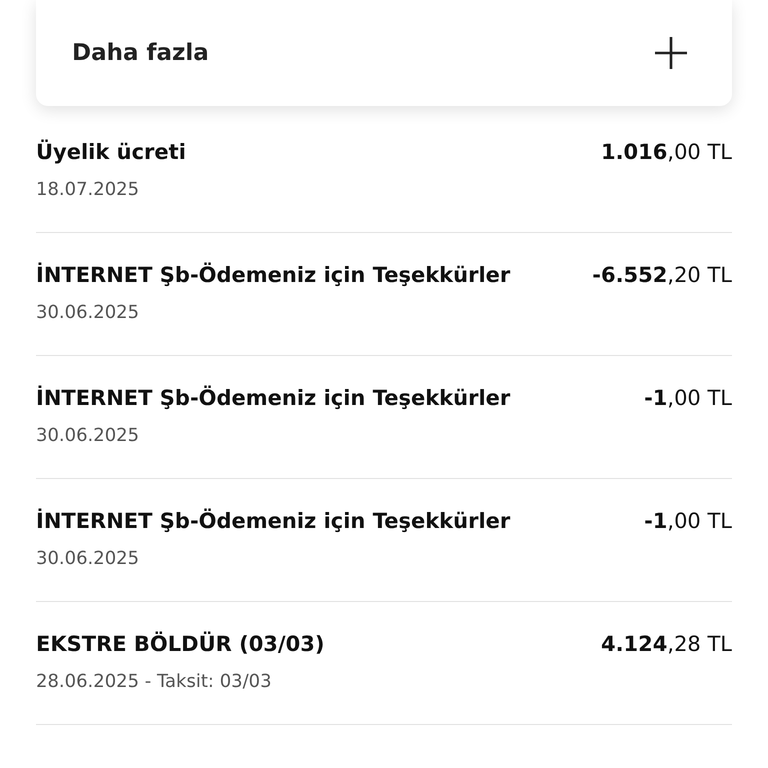  I want to click on more-card: Daha fazla, so click(384, 53).